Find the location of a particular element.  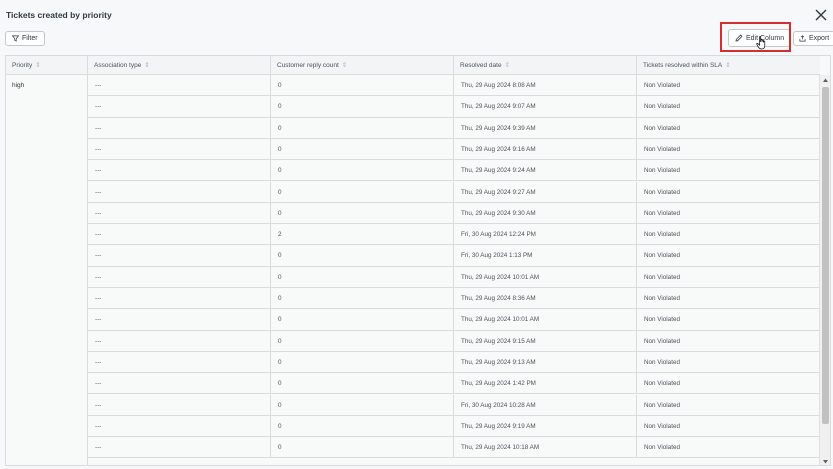

table-row: --- 0 Thu, 29 Aug 2024 9:13 AM Non Violated is located at coordinates (454, 362).